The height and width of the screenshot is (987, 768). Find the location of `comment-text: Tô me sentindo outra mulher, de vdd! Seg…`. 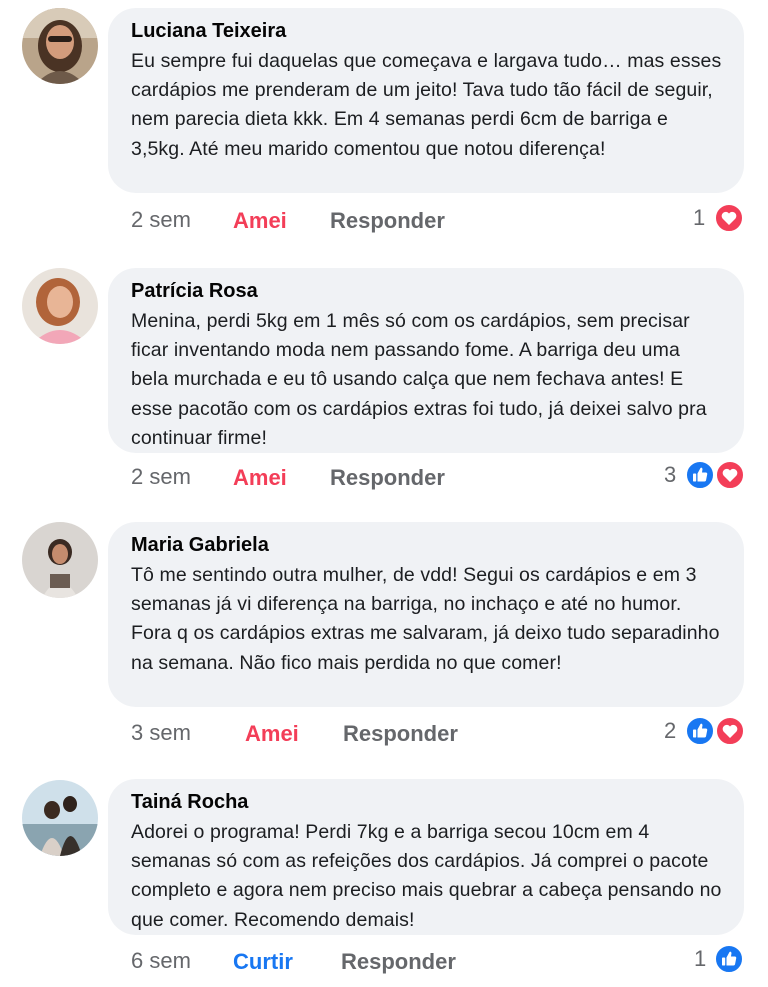

comment-text: Tô me sentindo outra mulher, de vdd! Seg… is located at coordinates (425, 619).